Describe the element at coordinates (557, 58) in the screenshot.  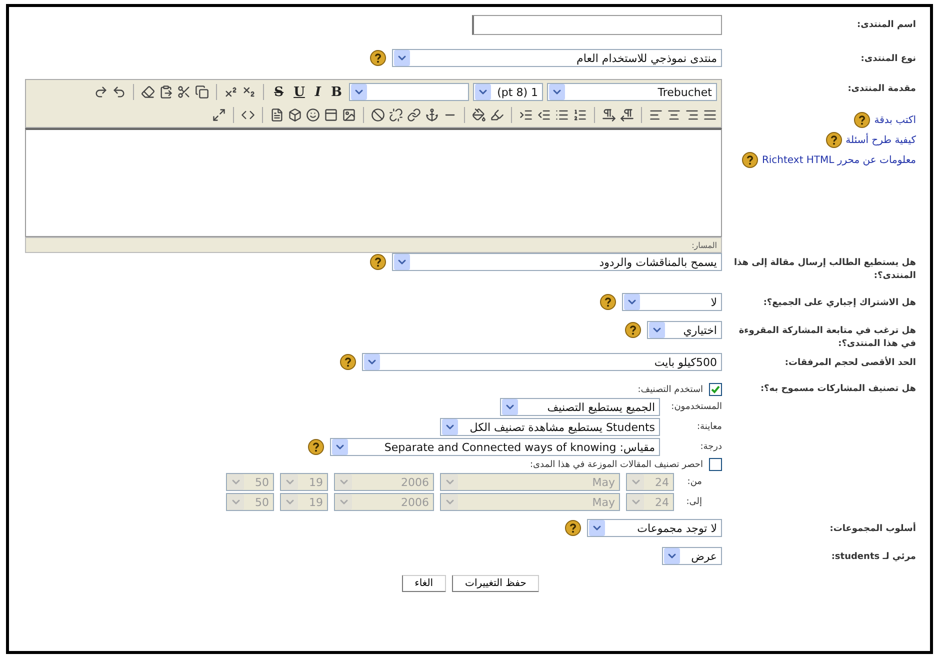
I see `dropdown: منتدى نموذجي للاستخدام العام` at that location.